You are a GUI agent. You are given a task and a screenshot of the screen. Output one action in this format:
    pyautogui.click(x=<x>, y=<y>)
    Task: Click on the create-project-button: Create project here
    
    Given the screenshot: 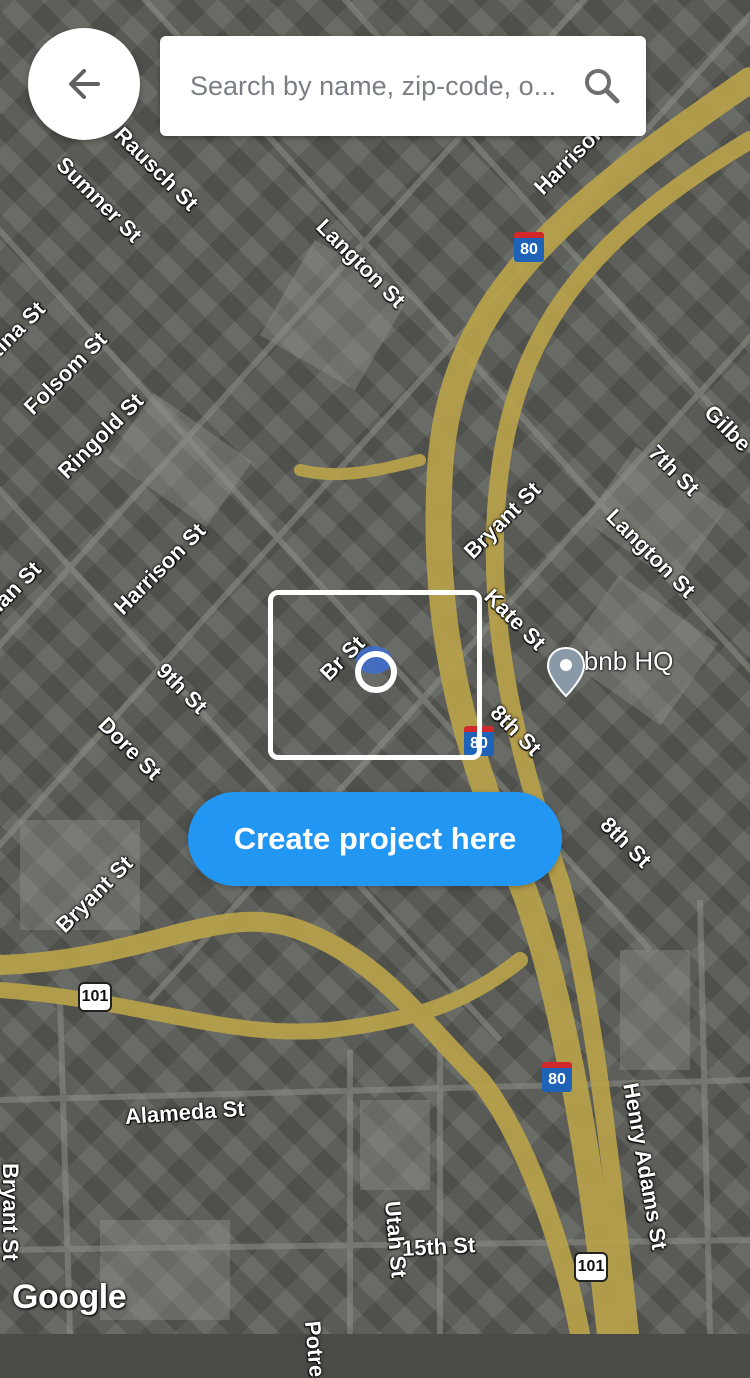 What is the action you would take?
    pyautogui.click(x=375, y=839)
    